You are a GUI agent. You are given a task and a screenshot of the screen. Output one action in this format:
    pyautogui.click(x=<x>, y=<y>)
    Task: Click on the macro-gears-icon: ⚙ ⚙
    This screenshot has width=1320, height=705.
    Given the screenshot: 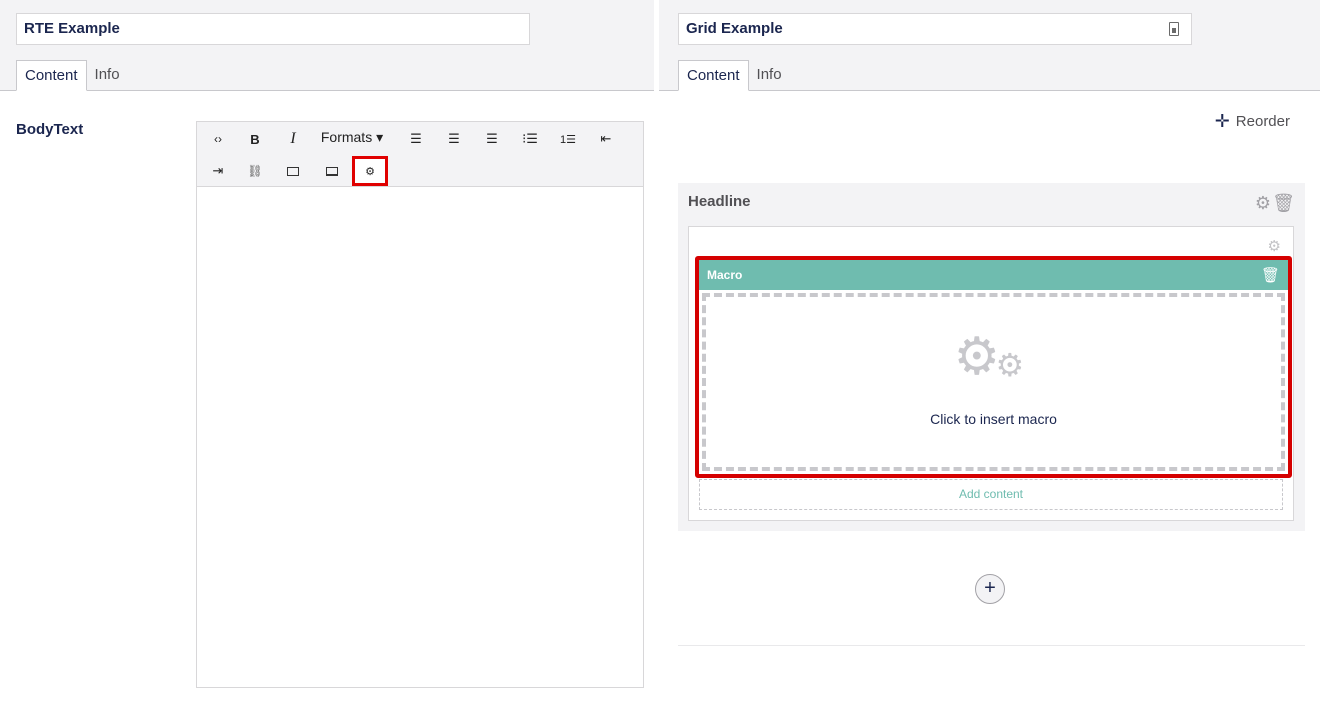 What is the action you would take?
    pyautogui.click(x=994, y=358)
    